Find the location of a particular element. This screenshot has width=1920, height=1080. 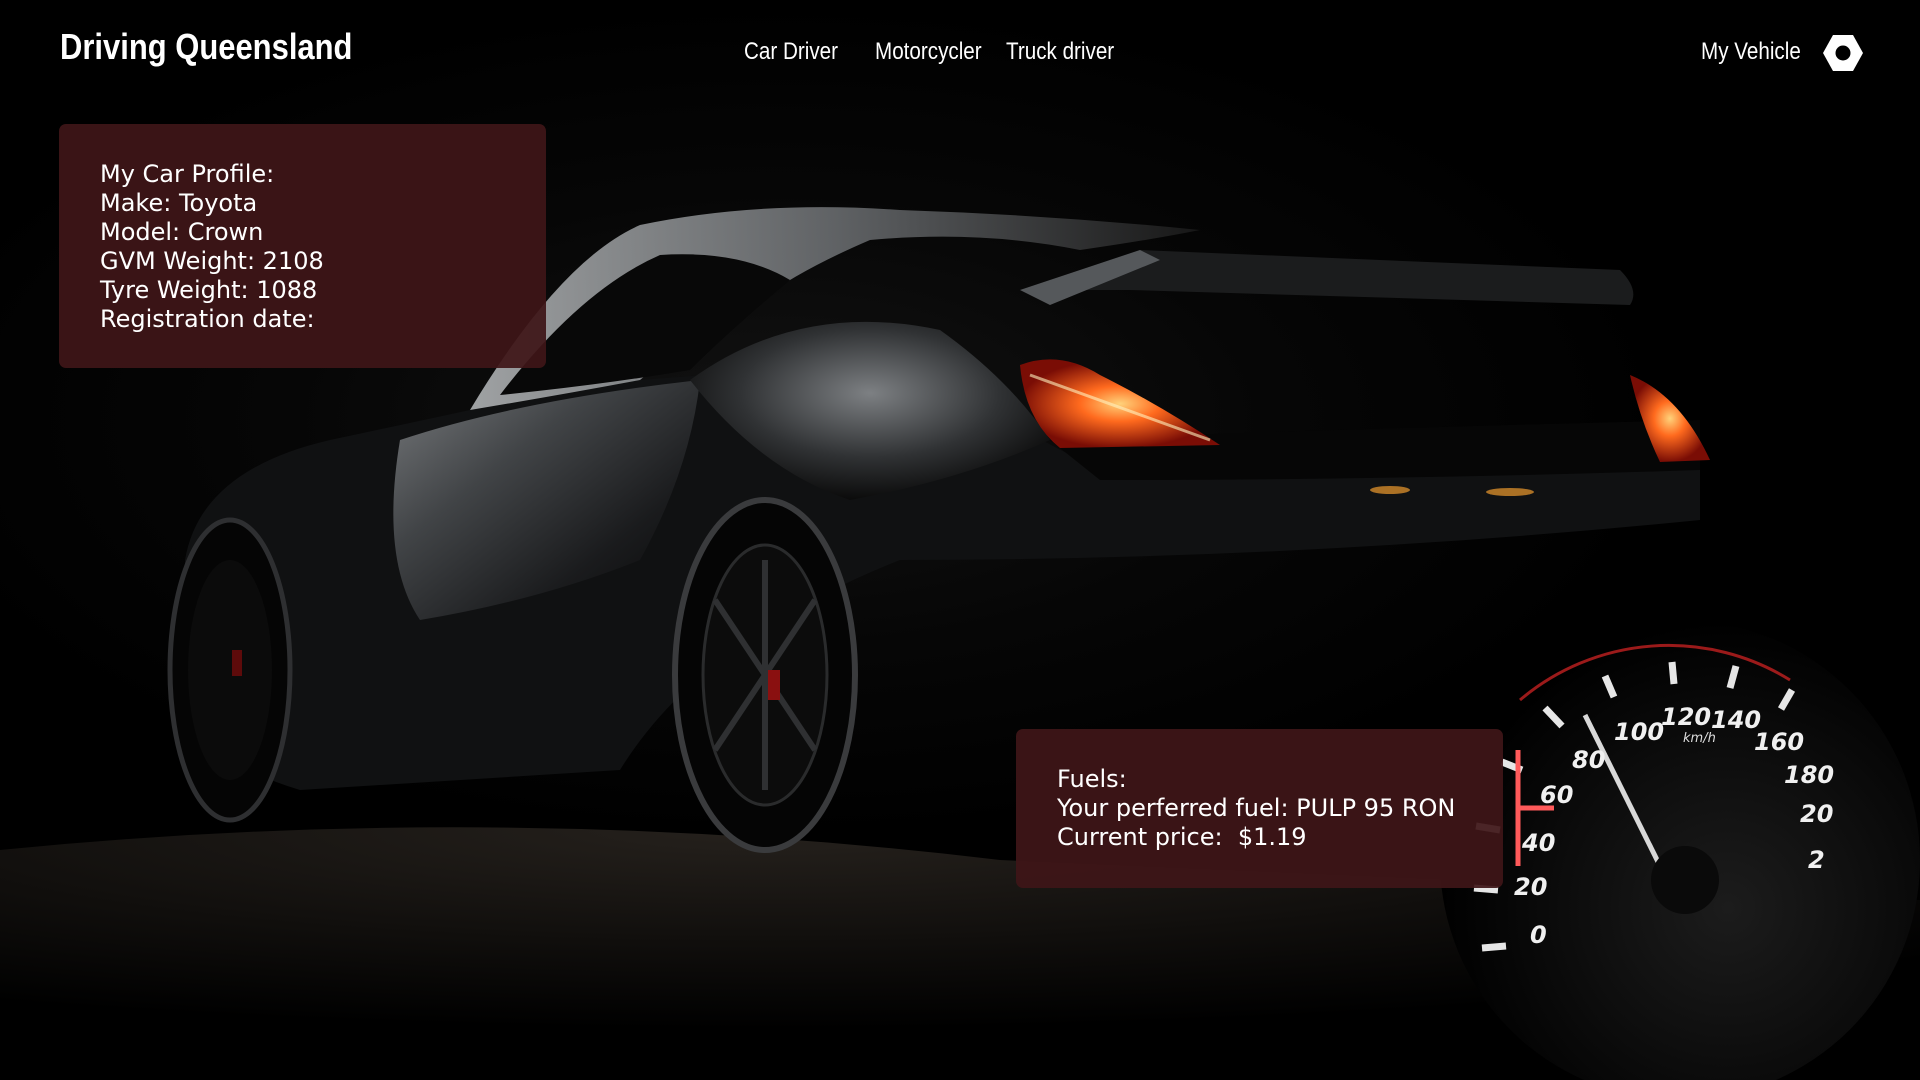

registration-date: Registration date: is located at coordinates (207, 319).